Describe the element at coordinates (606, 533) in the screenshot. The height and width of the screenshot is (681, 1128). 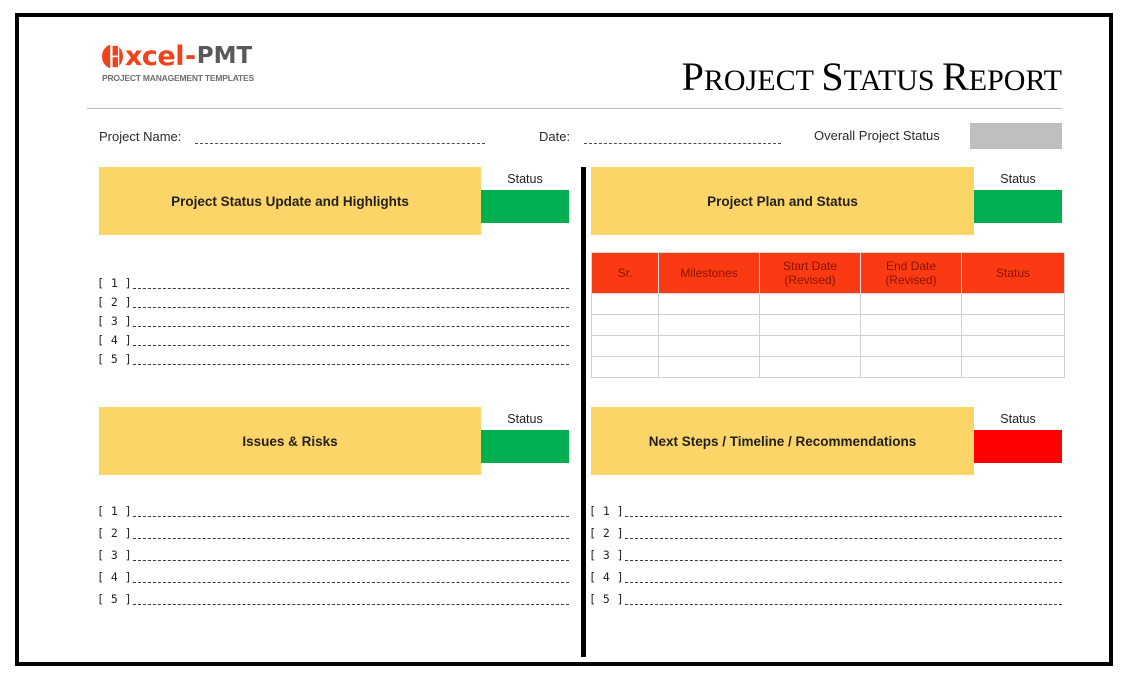
I see `list-item-number: [ 2 ]` at that location.